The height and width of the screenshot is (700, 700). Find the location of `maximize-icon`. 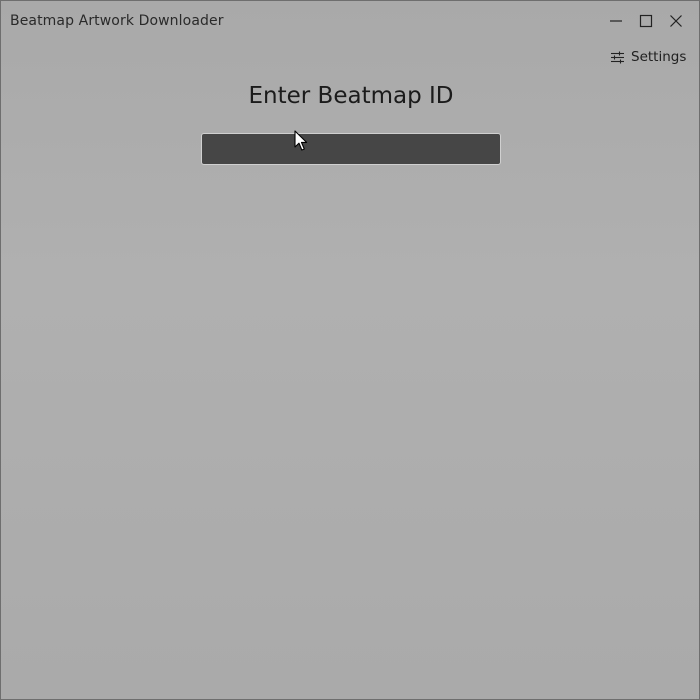

maximize-icon is located at coordinates (646, 21).